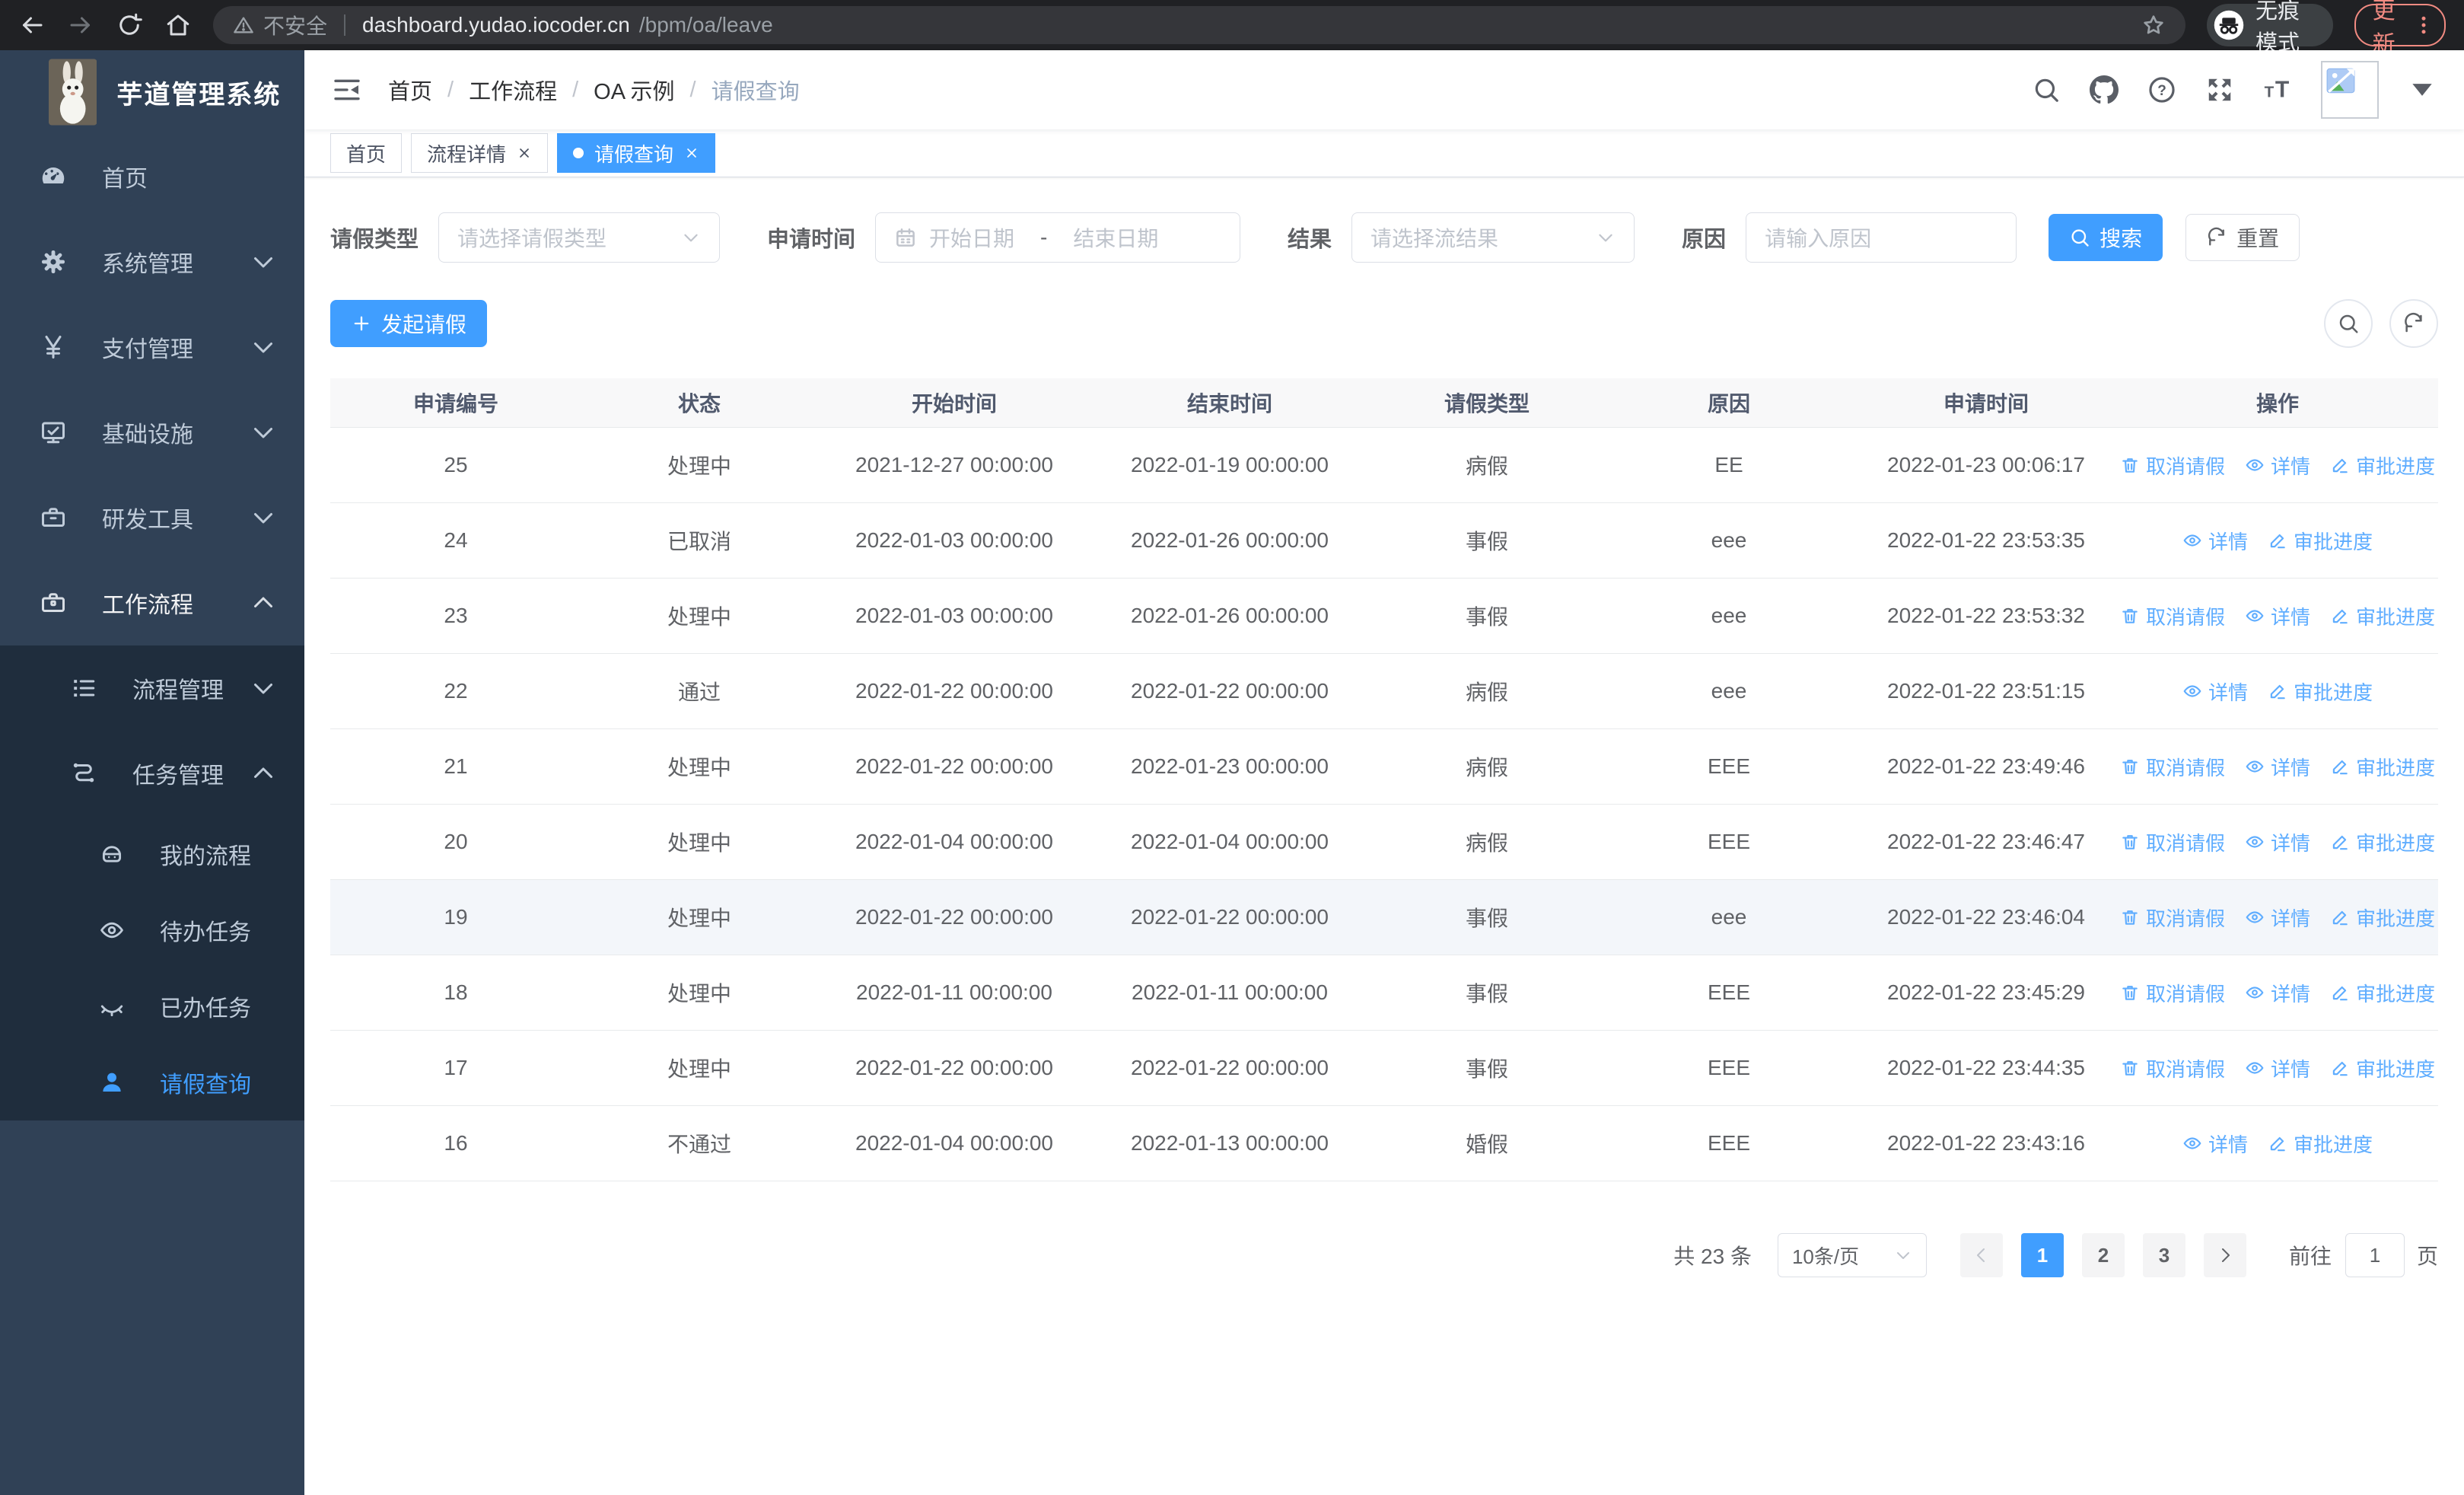 The height and width of the screenshot is (1495, 2464). I want to click on prev-page-button, so click(1981, 1255).